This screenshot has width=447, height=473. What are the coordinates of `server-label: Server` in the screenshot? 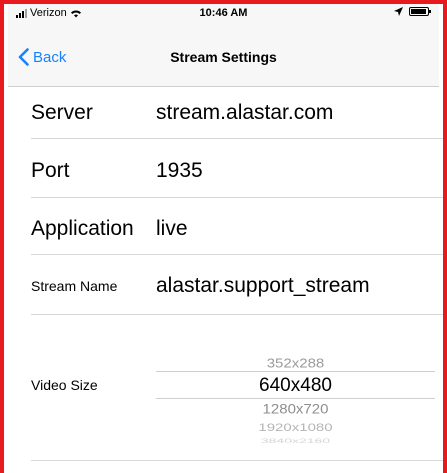 It's located at (62, 112).